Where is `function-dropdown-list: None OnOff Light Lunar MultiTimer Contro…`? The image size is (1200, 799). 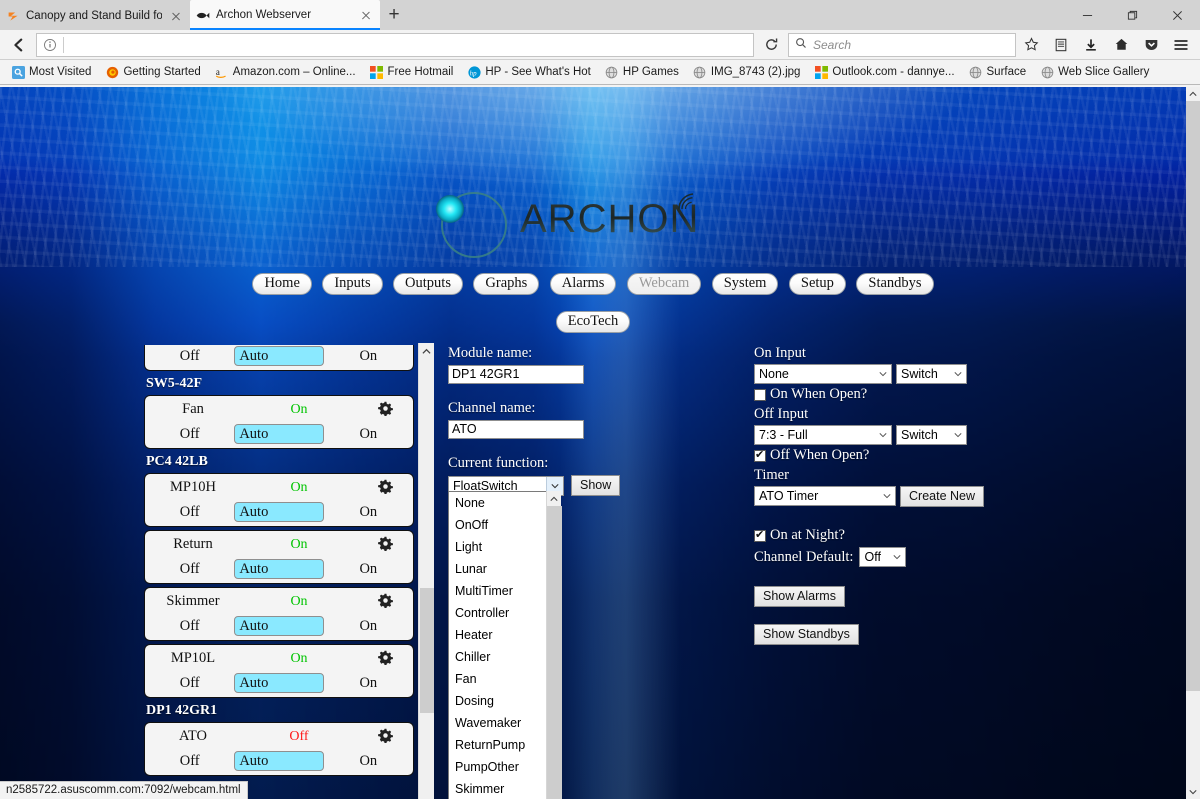 function-dropdown-list: None OnOff Light Lunar MultiTimer Contro… is located at coordinates (504, 645).